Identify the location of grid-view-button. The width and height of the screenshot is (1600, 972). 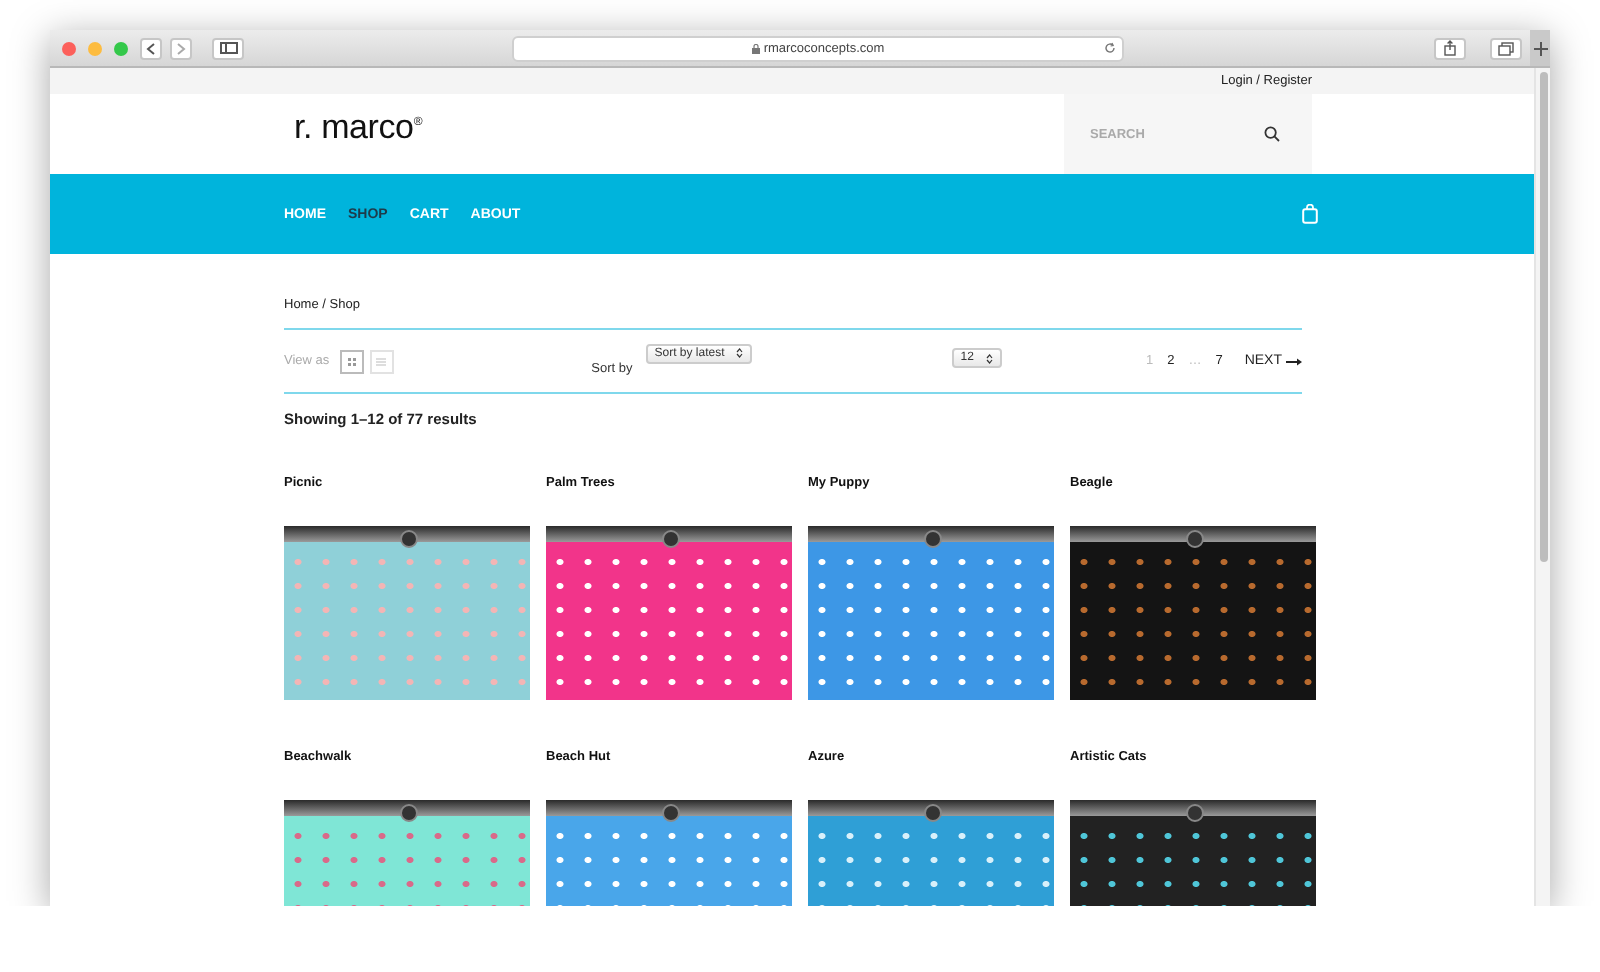
(351, 361).